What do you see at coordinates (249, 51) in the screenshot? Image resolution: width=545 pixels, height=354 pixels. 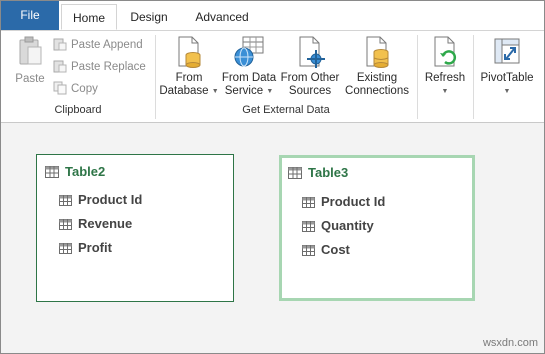 I see `data-service-icon` at bounding box center [249, 51].